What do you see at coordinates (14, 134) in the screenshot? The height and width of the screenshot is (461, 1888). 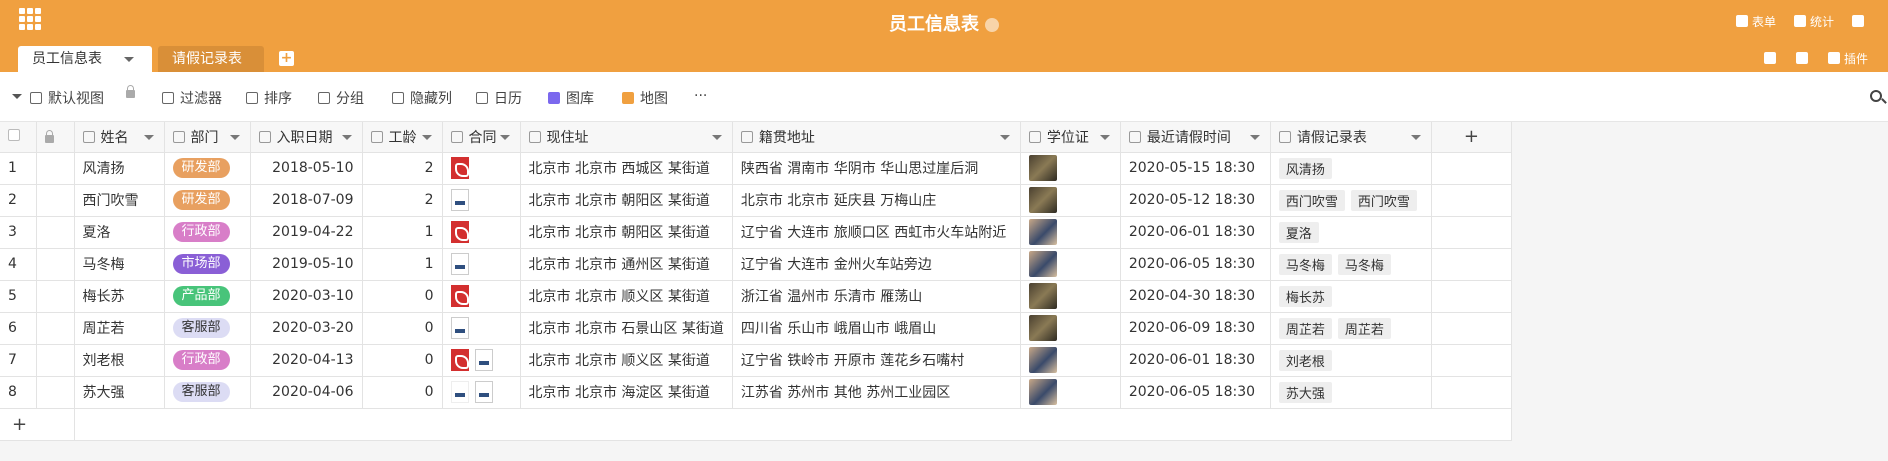 I see `select-all-checkbox` at bounding box center [14, 134].